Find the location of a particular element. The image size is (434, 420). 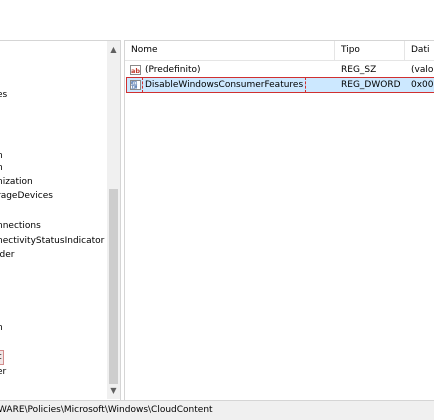

tree-item-label: rageDevices is located at coordinates (26, 196).